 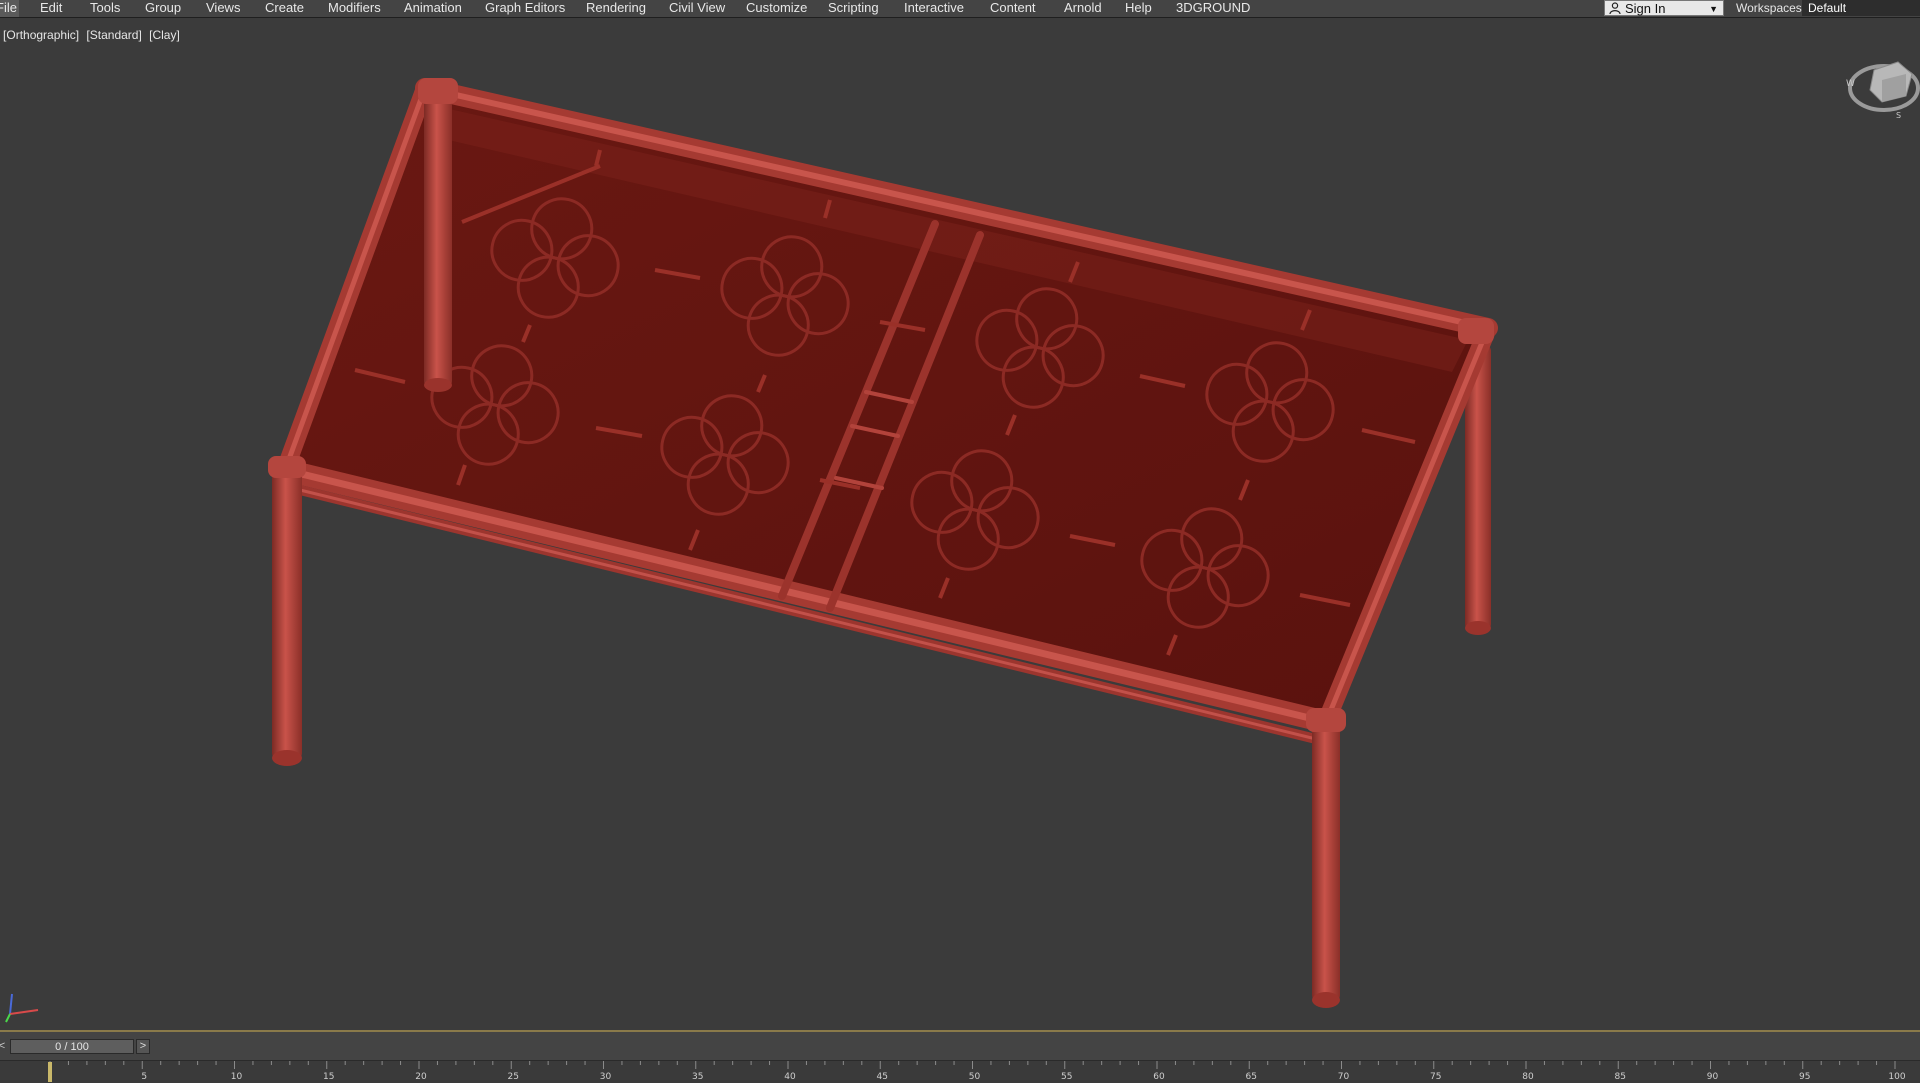 What do you see at coordinates (1159, 1077) in the screenshot?
I see `timeline-tick-label: 60` at bounding box center [1159, 1077].